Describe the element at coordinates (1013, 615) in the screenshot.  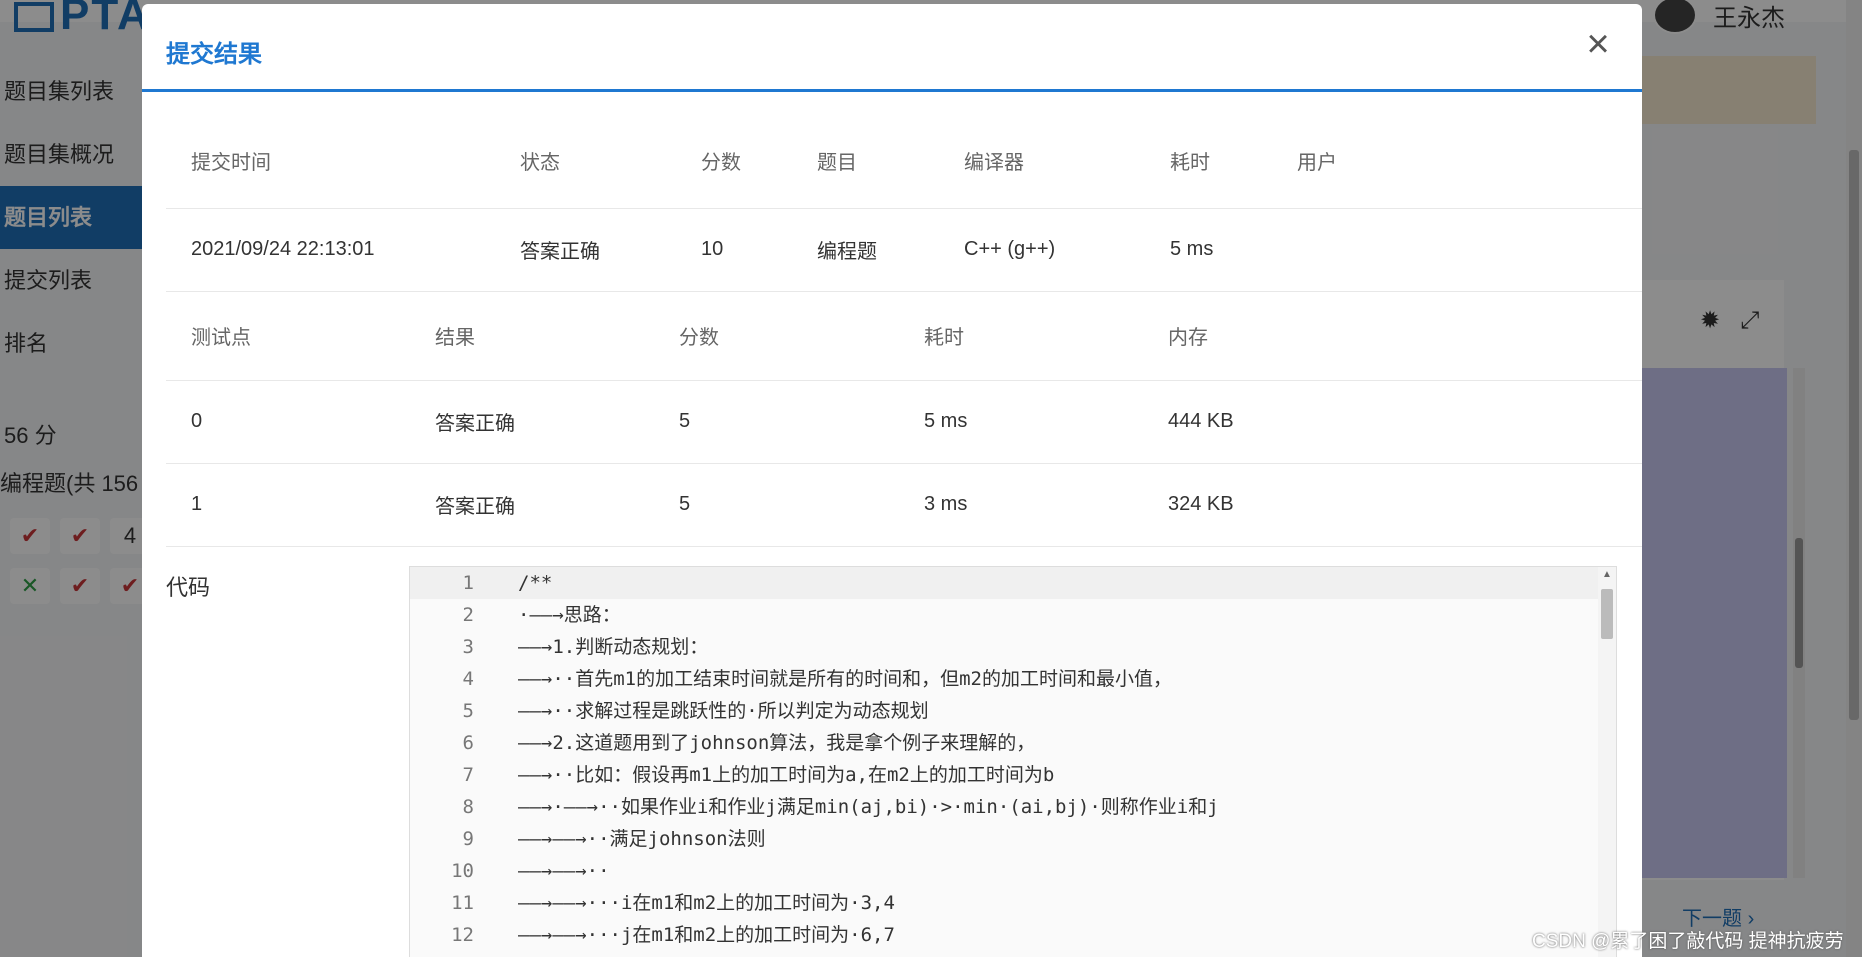
I see `code-line: 2 ·——→思路：` at that location.